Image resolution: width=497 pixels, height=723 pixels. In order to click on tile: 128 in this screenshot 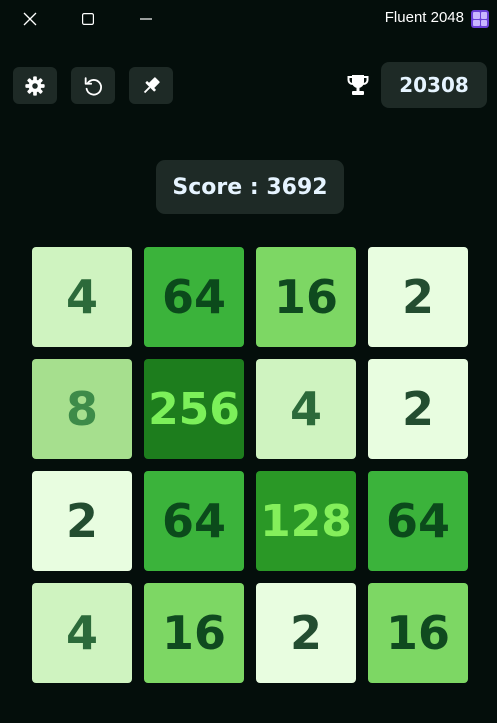, I will do `click(306, 521)`.